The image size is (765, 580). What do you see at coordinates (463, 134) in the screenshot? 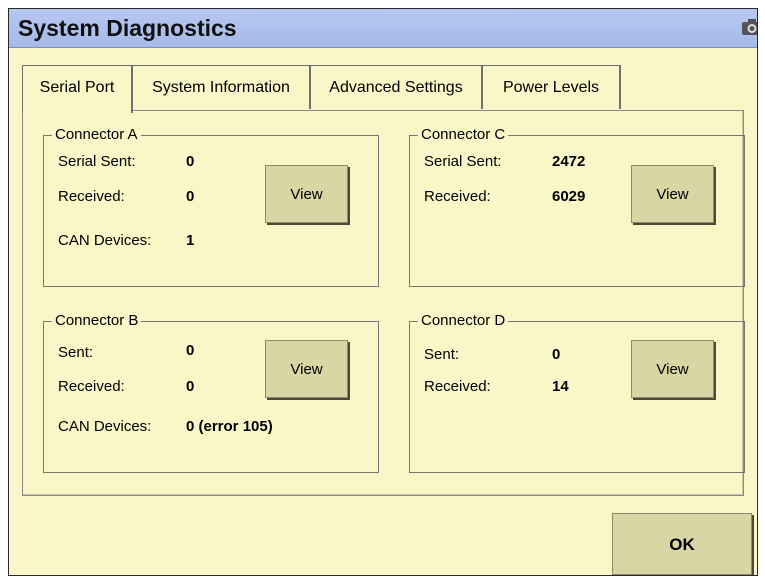
I see `connector-c-title: Connector C` at bounding box center [463, 134].